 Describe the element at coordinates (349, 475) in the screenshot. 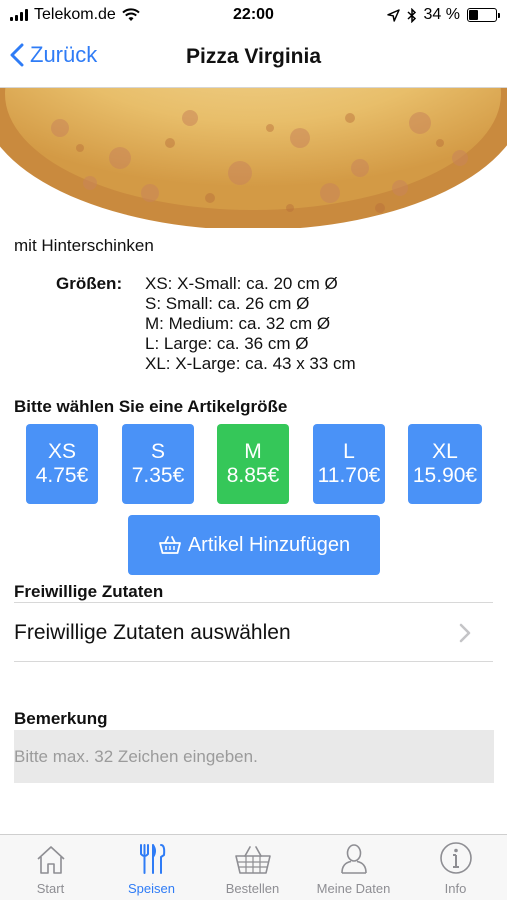

I see `size-price: 11.70€` at that location.